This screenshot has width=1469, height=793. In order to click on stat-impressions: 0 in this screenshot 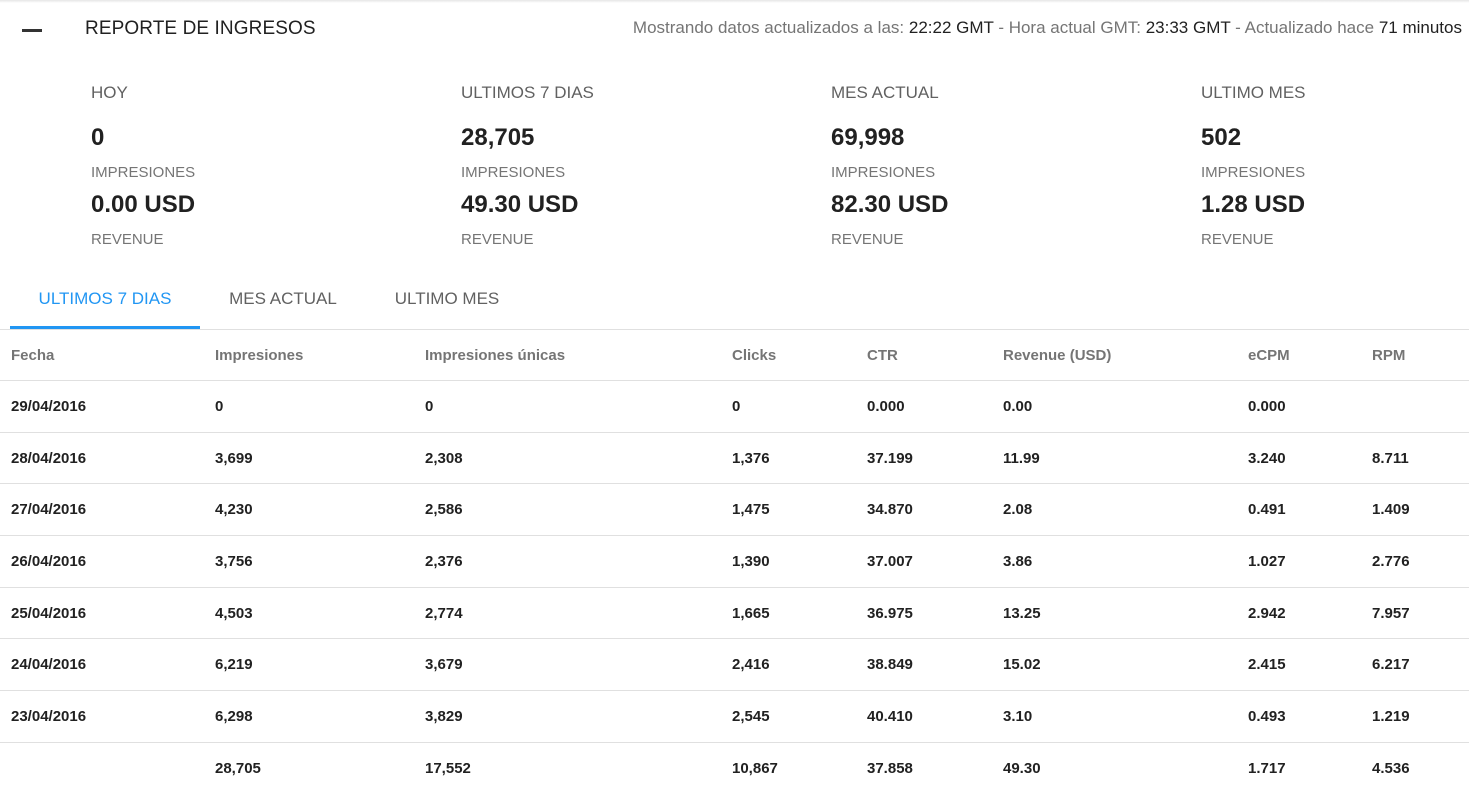, I will do `click(98, 137)`.